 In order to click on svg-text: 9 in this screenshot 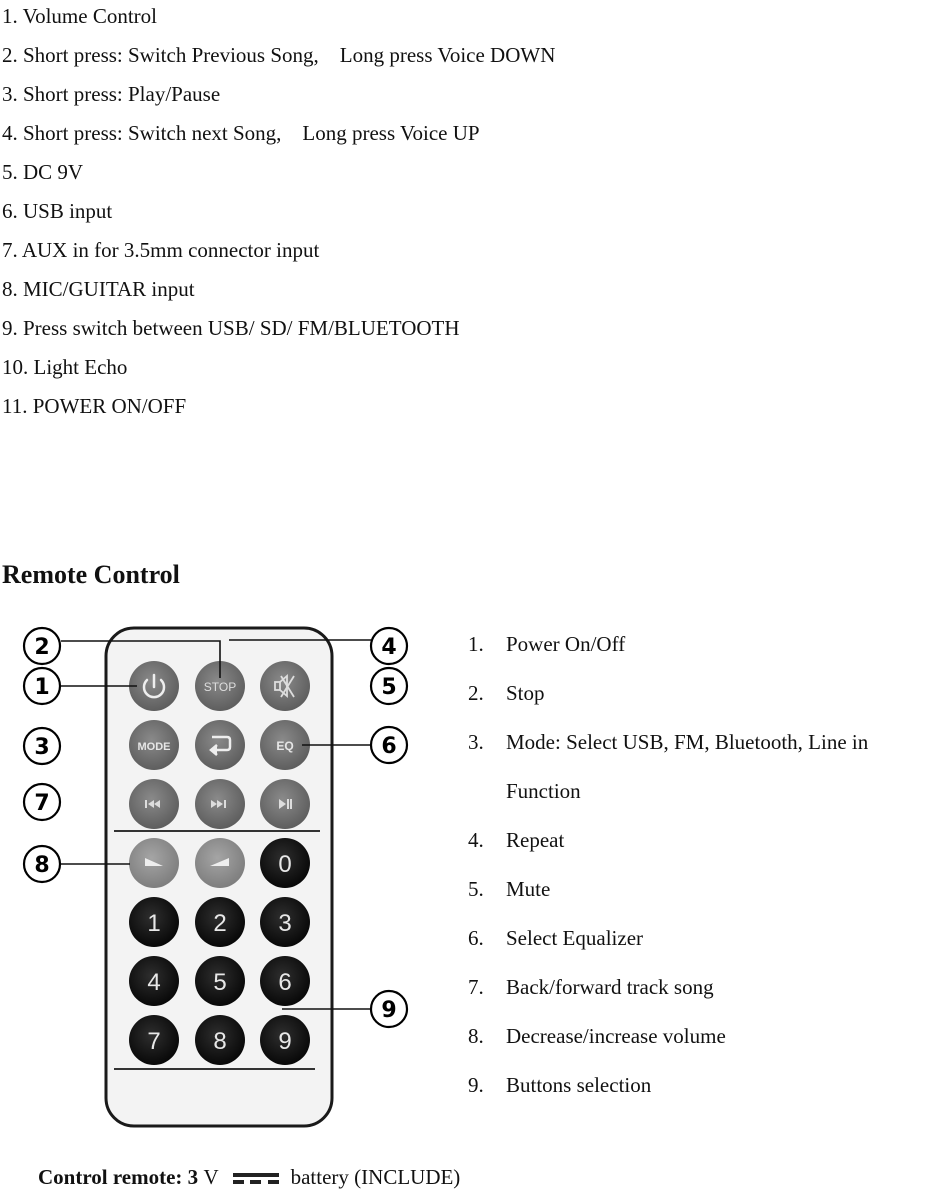, I will do `click(388, 1010)`.